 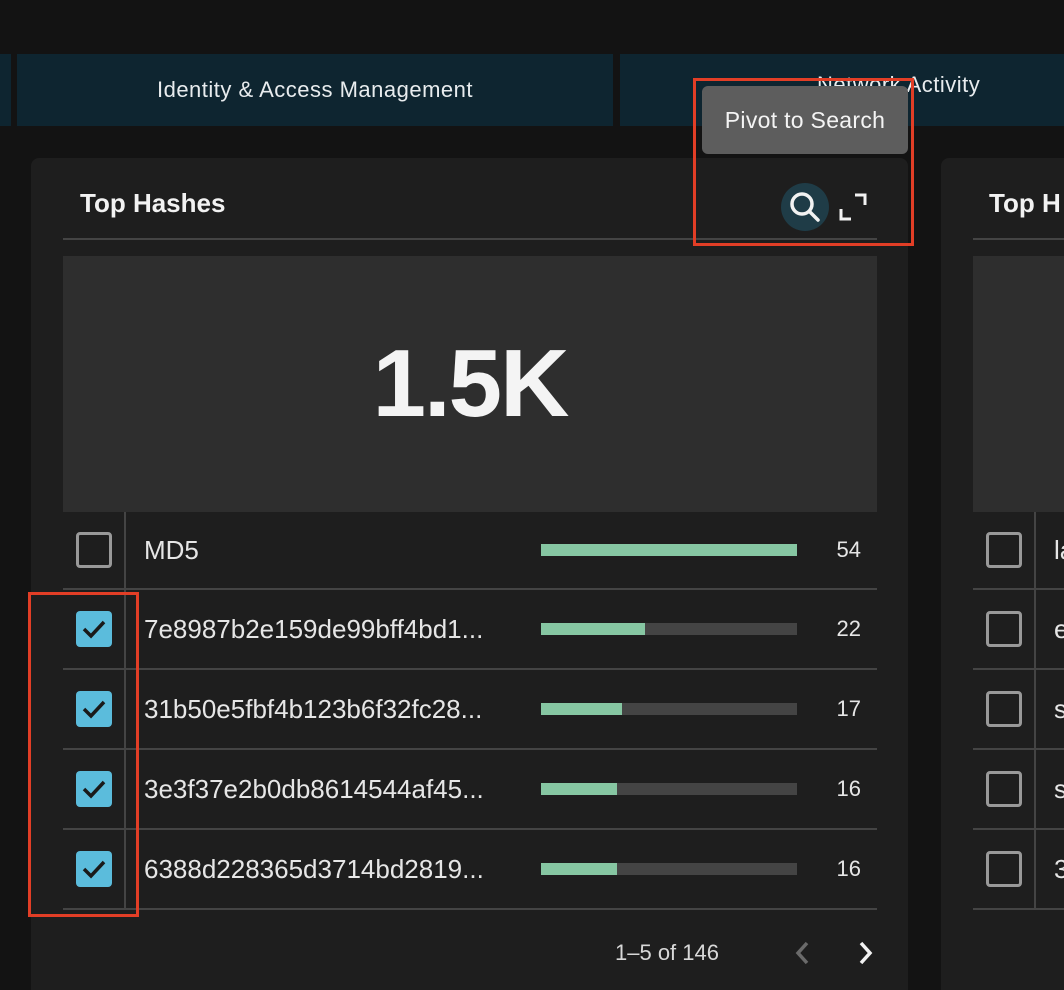 I want to click on tab-identity-access-management: Identity & Access Management, so click(x=315, y=90).